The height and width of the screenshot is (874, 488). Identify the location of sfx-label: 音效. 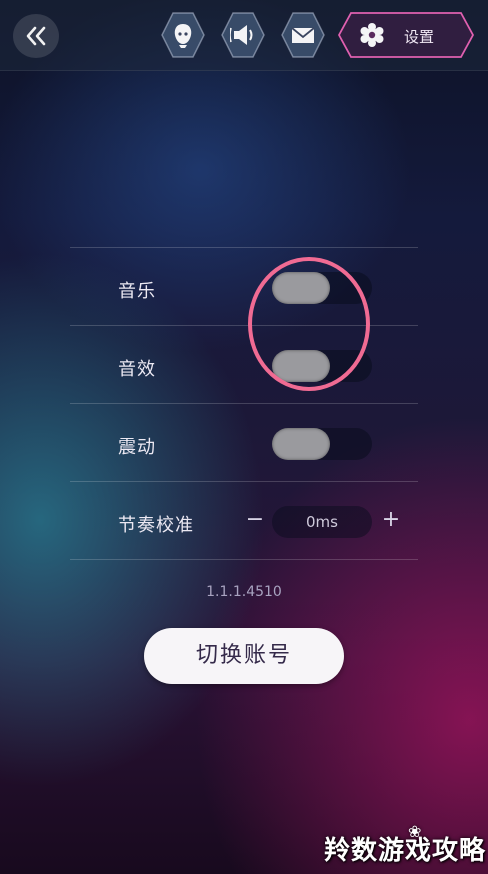
(137, 369).